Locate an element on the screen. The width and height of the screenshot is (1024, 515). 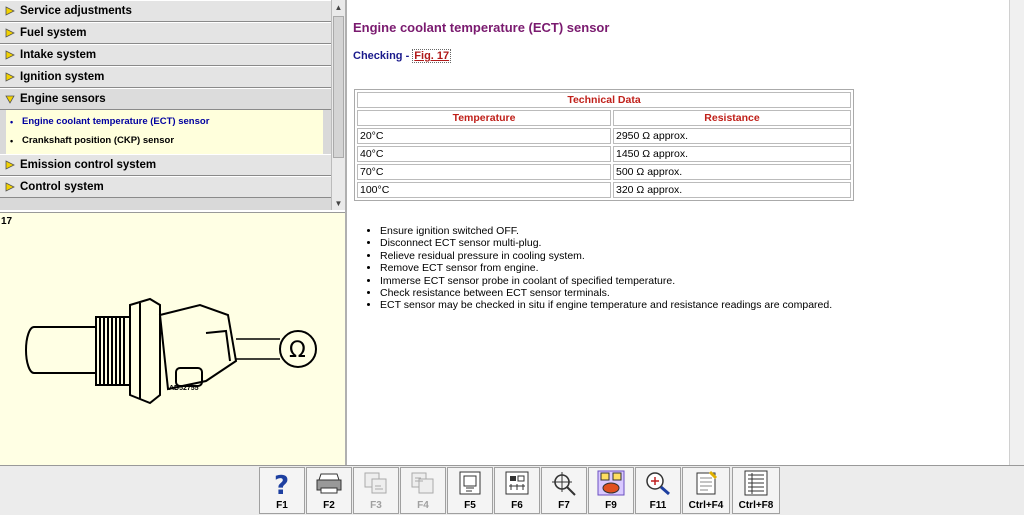
list-button: Ctrl+F8 is located at coordinates (756, 490).